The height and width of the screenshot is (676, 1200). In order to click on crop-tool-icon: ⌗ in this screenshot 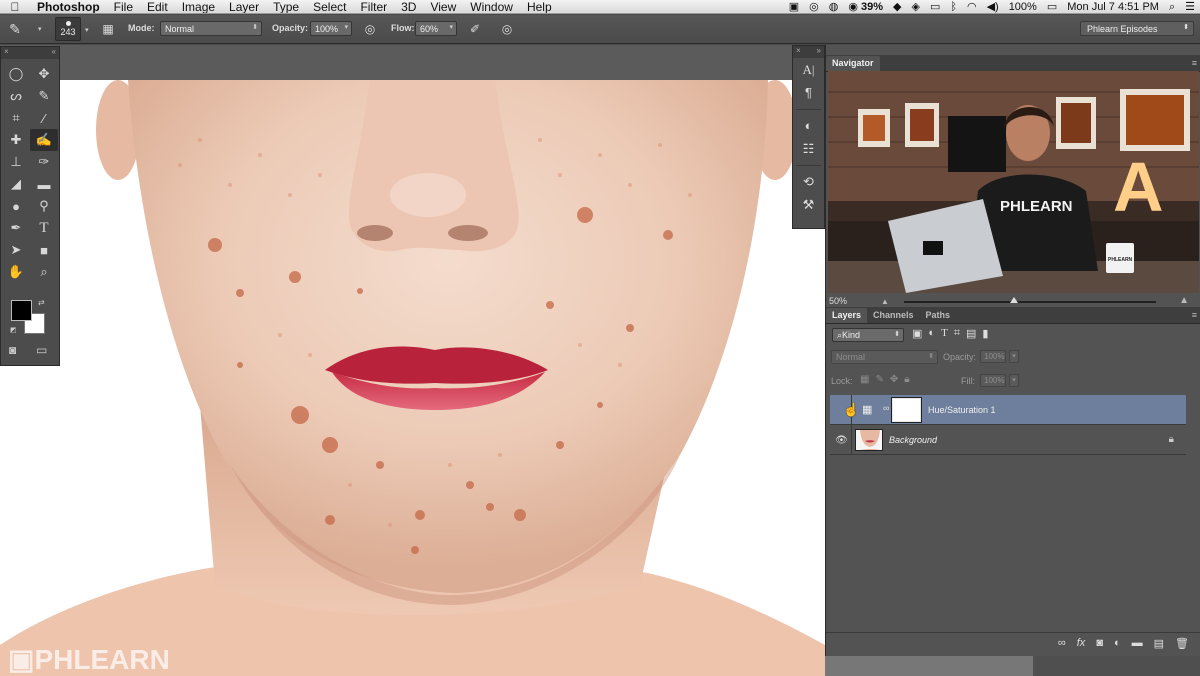, I will do `click(16, 118)`.